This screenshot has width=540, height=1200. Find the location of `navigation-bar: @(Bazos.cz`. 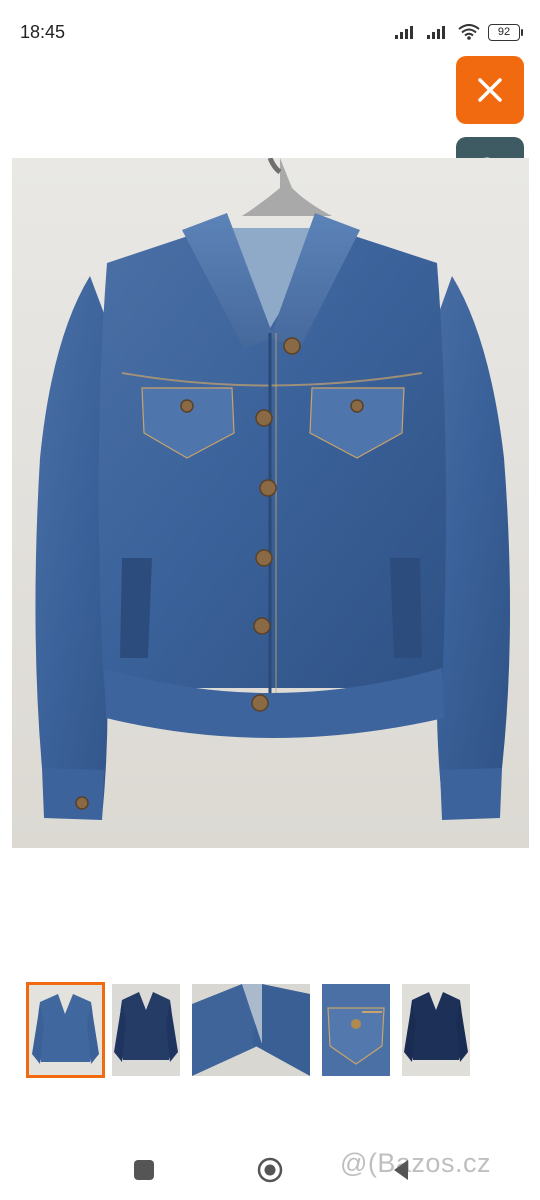

navigation-bar: @(Bazos.cz is located at coordinates (270, 1165).